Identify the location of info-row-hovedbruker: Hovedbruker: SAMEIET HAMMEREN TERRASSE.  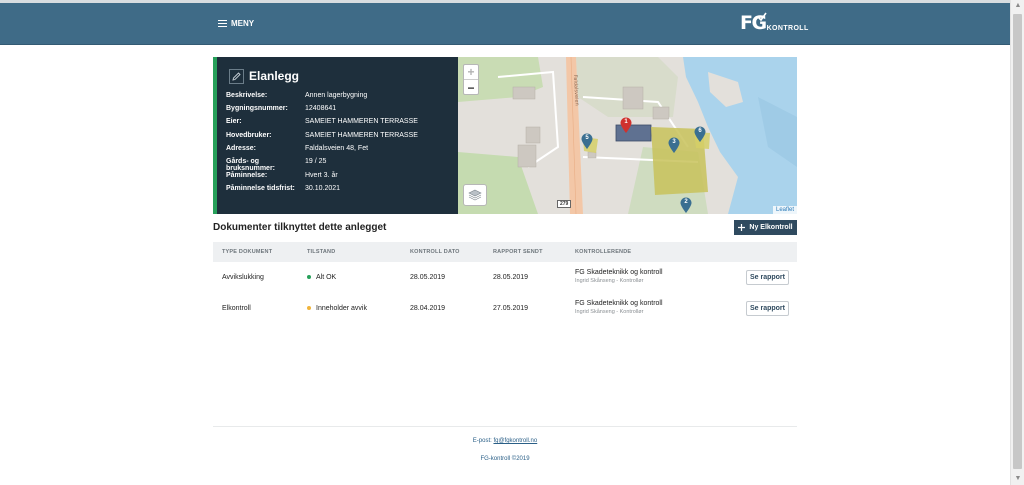
(322, 135).